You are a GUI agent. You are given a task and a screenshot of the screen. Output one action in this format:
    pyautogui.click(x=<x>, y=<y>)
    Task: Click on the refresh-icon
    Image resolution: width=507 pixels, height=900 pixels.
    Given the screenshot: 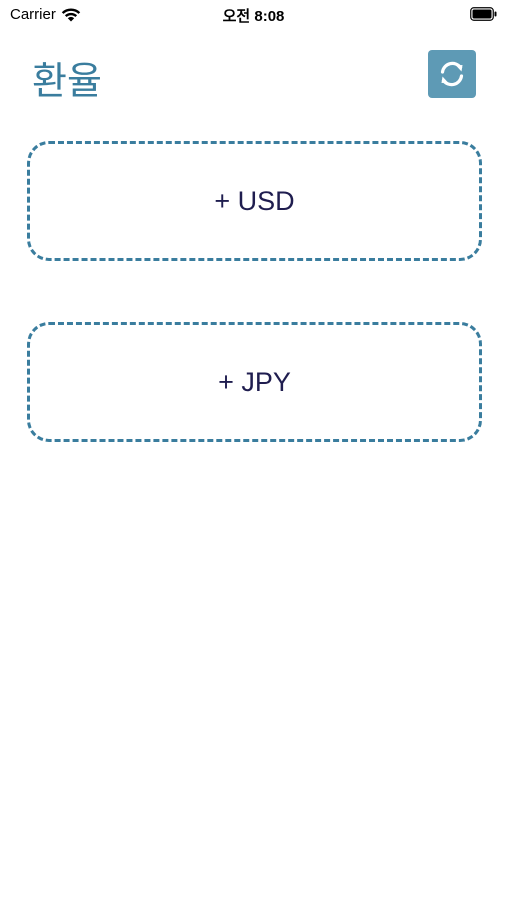 What is the action you would take?
    pyautogui.click(x=452, y=74)
    